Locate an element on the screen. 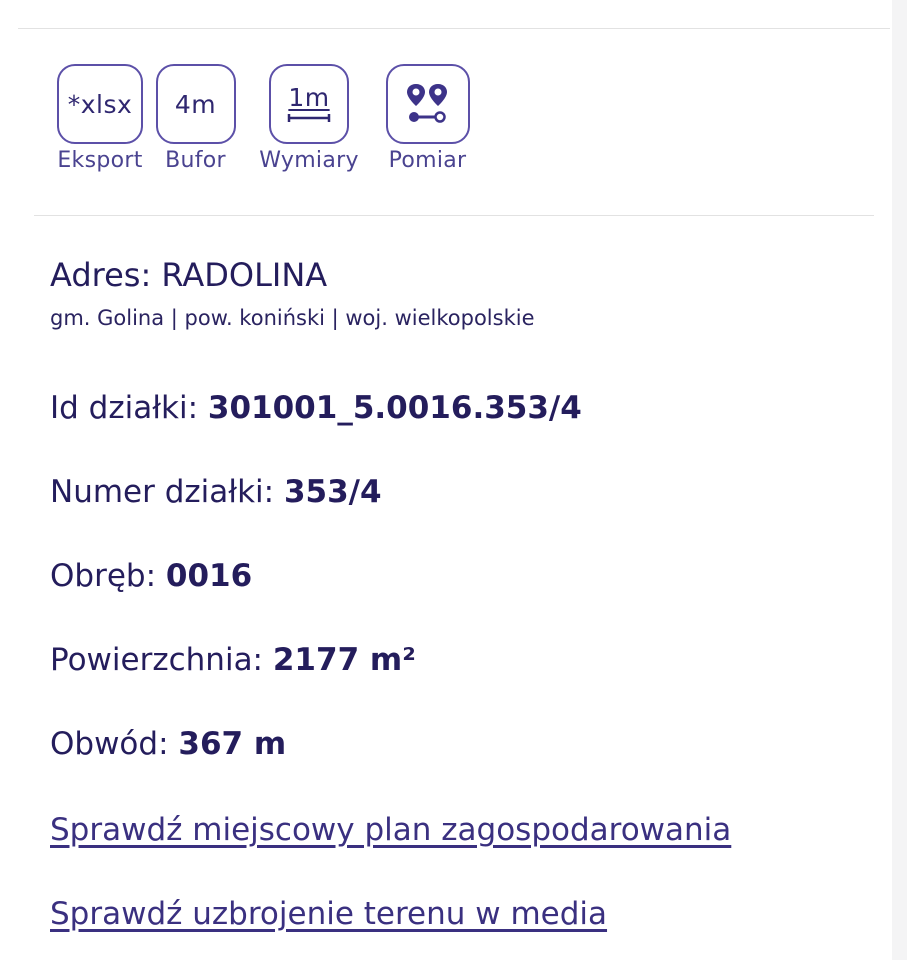 The width and height of the screenshot is (907, 960). buffer-icon-text: 4m is located at coordinates (195, 104).